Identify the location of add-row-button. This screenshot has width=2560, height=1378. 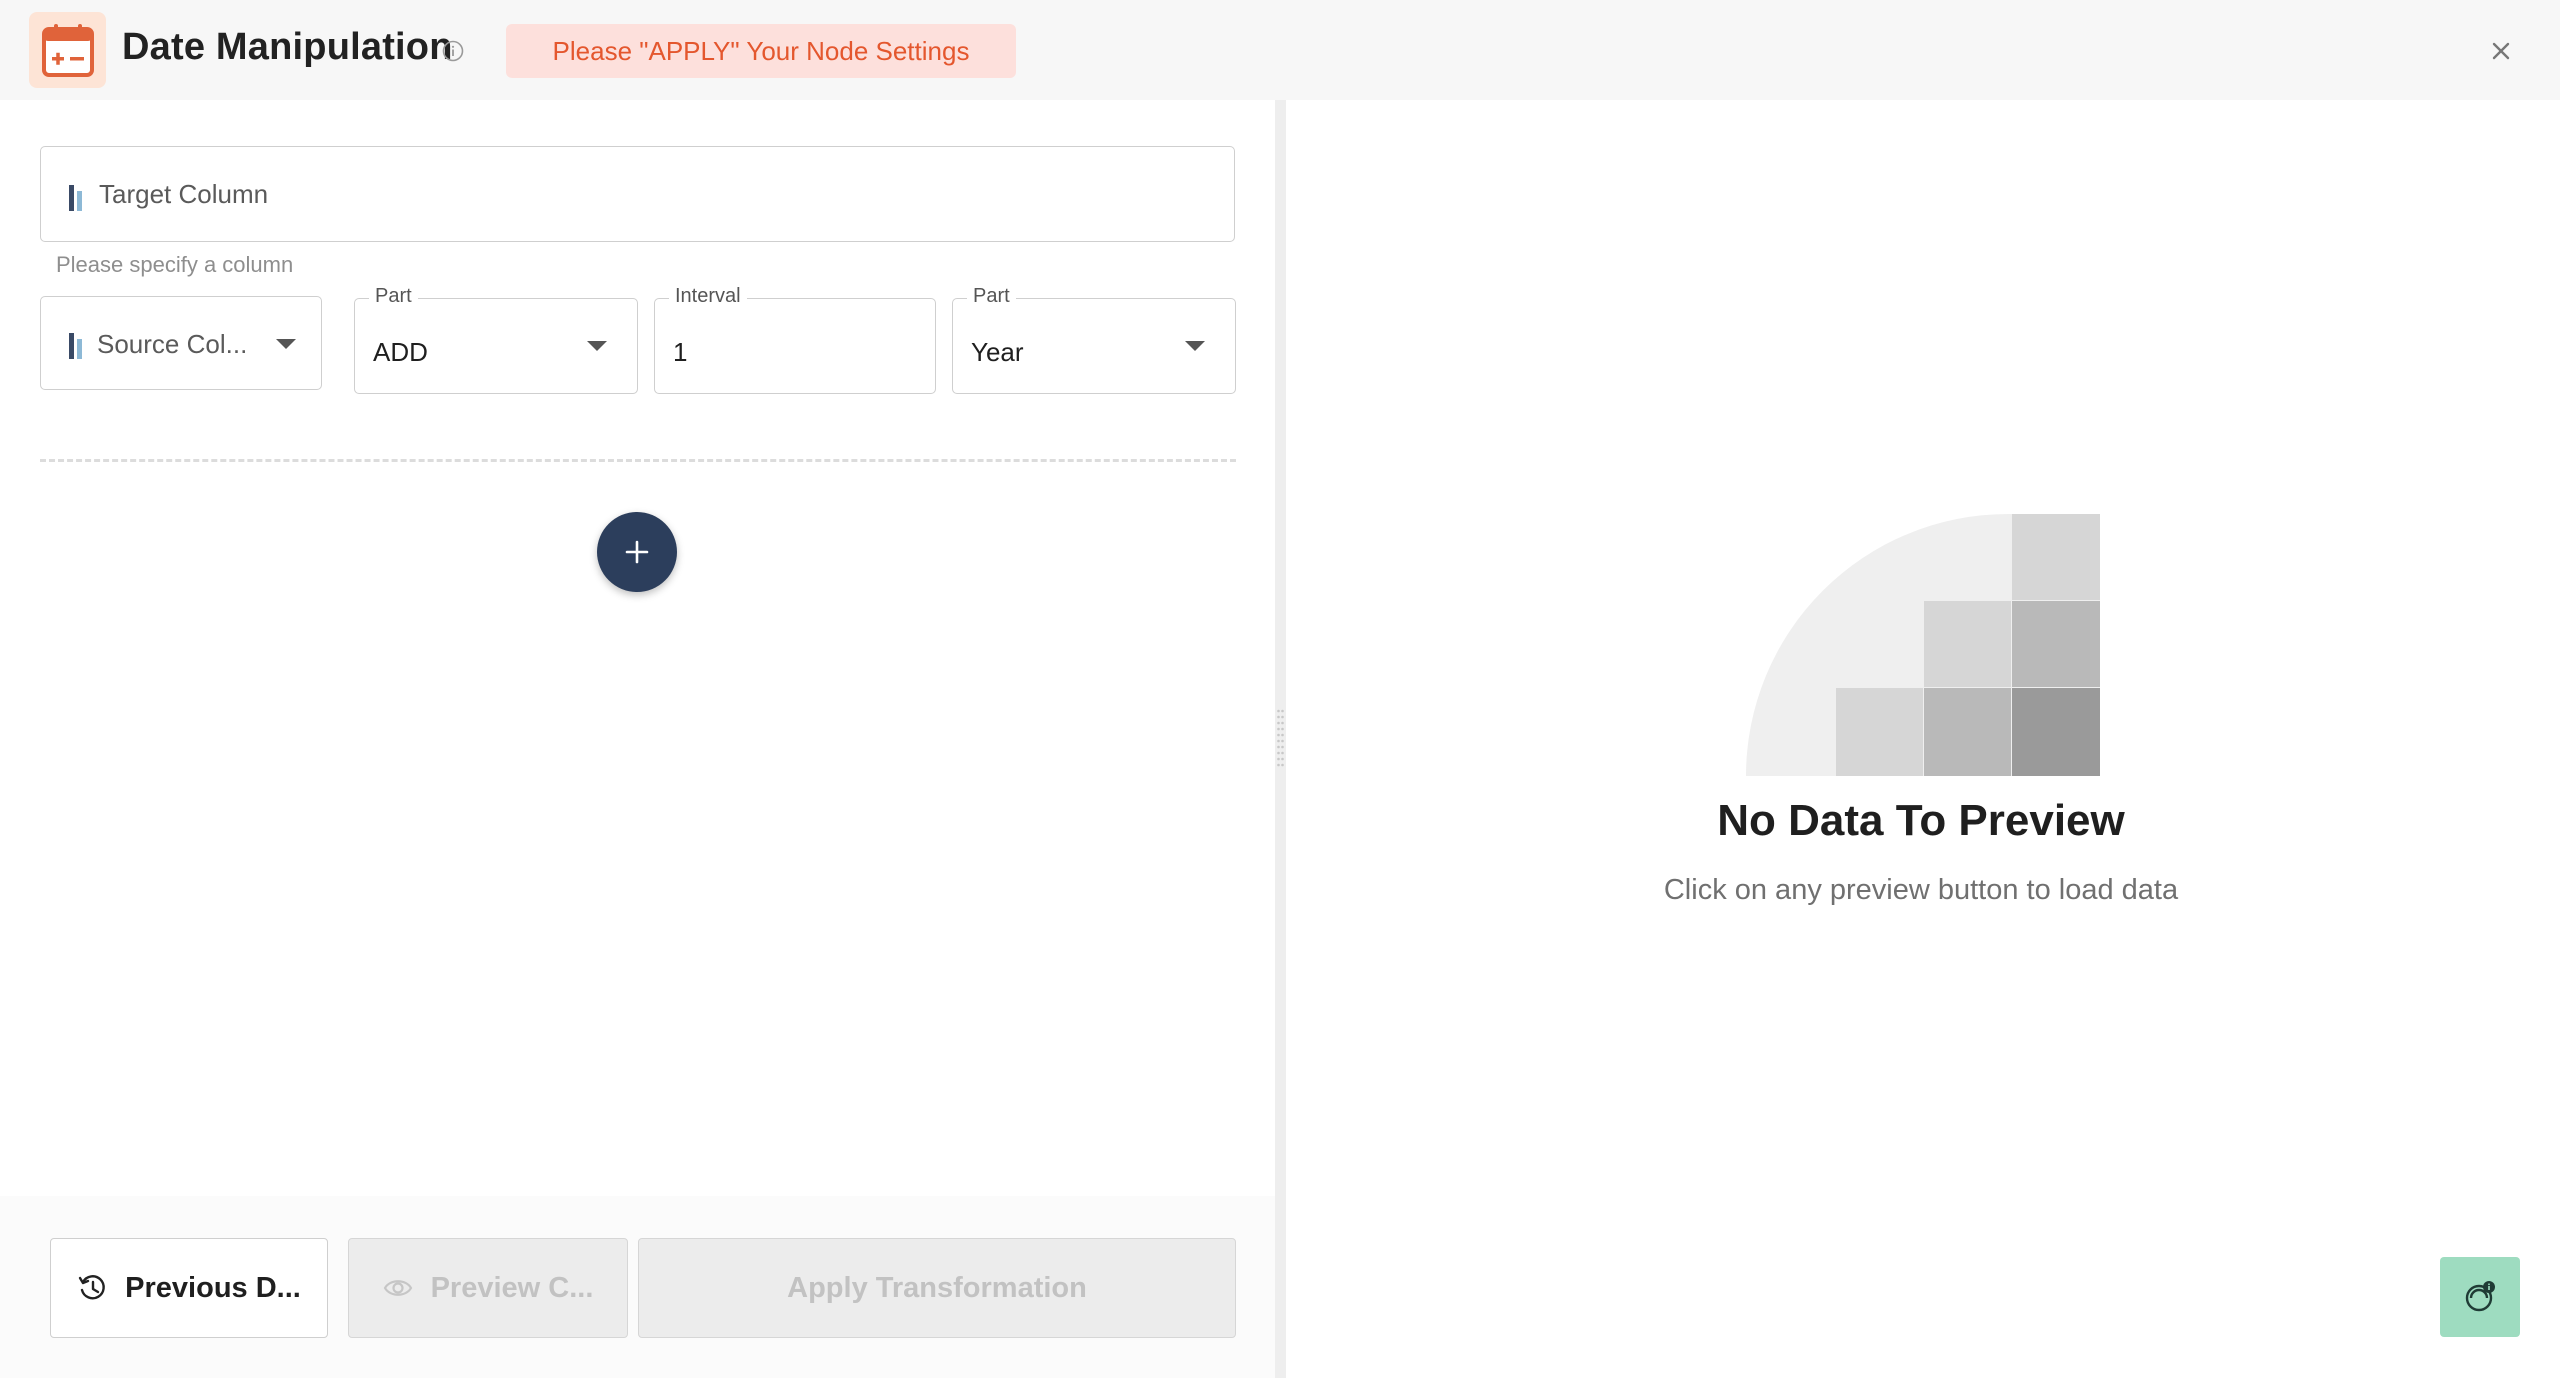
(637, 552).